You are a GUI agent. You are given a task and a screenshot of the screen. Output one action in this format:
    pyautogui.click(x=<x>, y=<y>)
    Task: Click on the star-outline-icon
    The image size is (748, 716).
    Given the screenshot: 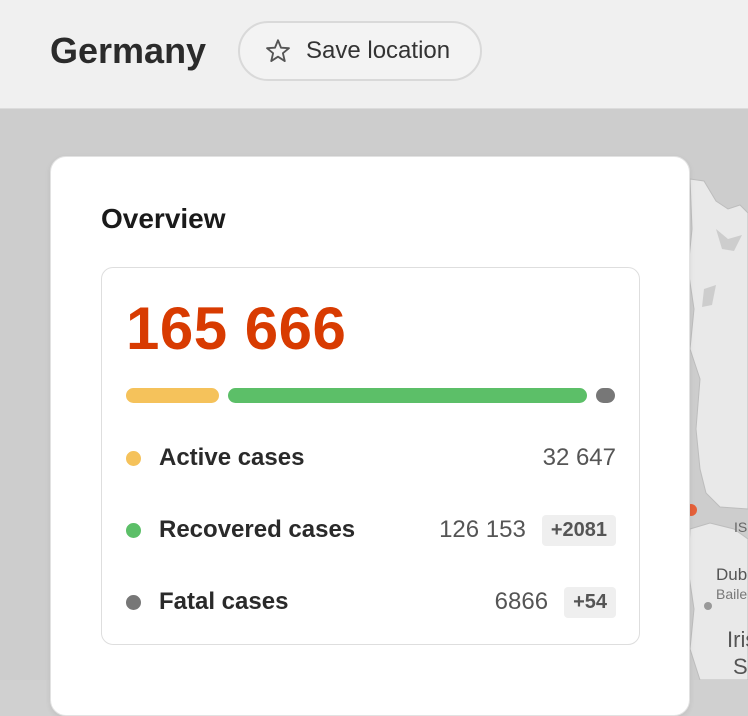 What is the action you would take?
    pyautogui.click(x=278, y=51)
    